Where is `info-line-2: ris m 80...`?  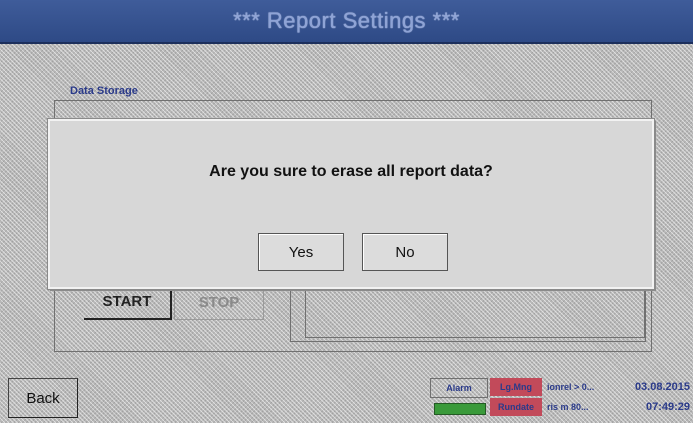 info-line-2: ris m 80... is located at coordinates (568, 407).